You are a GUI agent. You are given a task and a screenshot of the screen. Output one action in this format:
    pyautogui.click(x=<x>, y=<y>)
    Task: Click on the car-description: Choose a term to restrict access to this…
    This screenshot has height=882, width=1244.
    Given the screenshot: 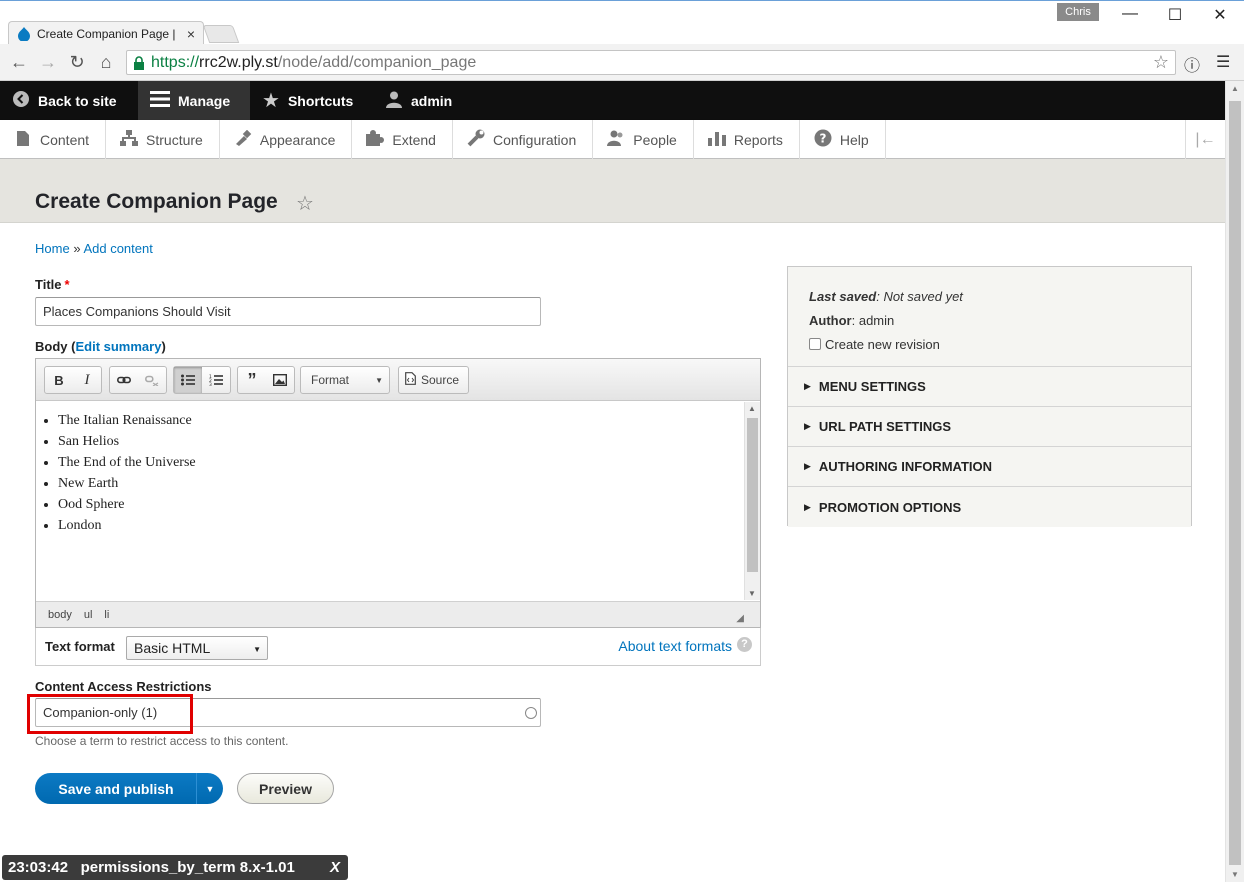 What is the action you would take?
    pyautogui.click(x=162, y=741)
    